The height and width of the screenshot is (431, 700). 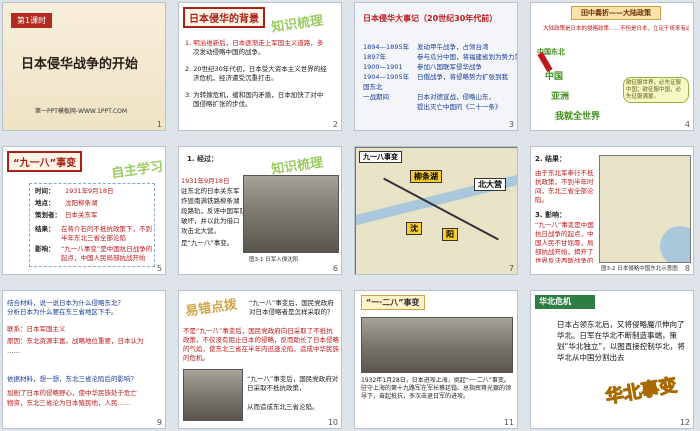 I want to click on year-item: 1904—1905年, so click(x=386, y=77).